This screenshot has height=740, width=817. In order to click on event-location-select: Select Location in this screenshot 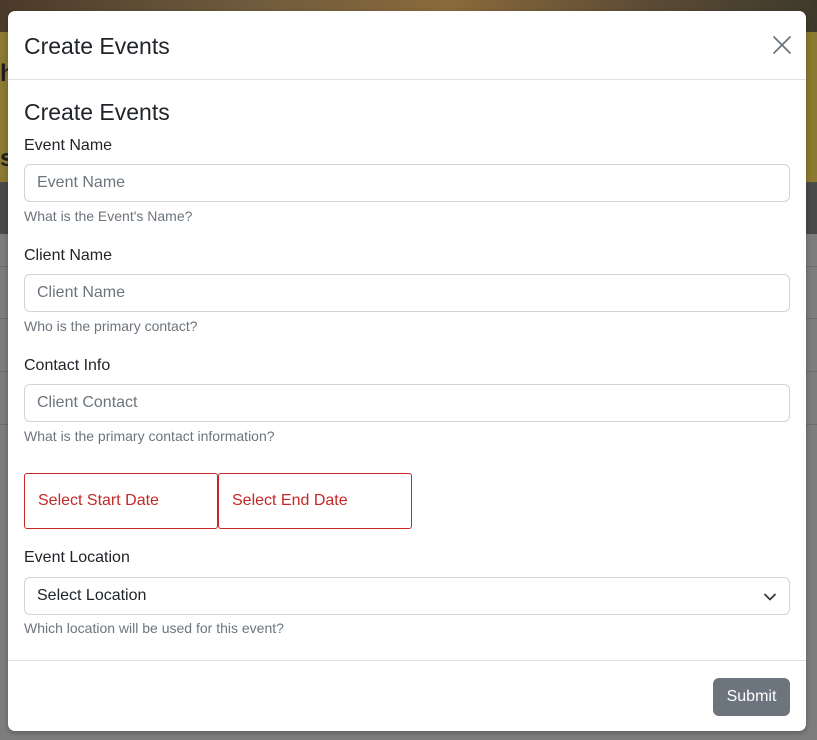, I will do `click(407, 596)`.